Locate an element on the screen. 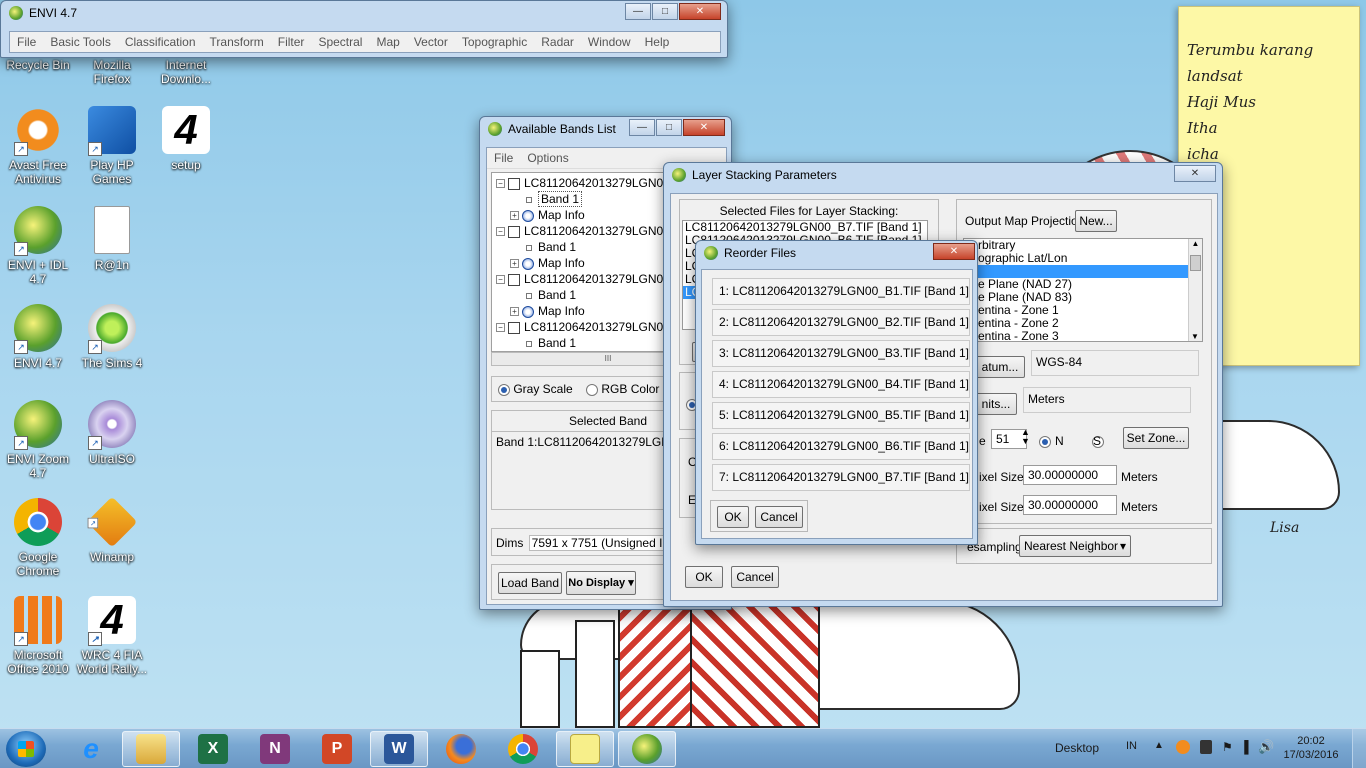 The width and height of the screenshot is (1366, 768). desktop-icon-setup: 4 setup is located at coordinates (186, 139).